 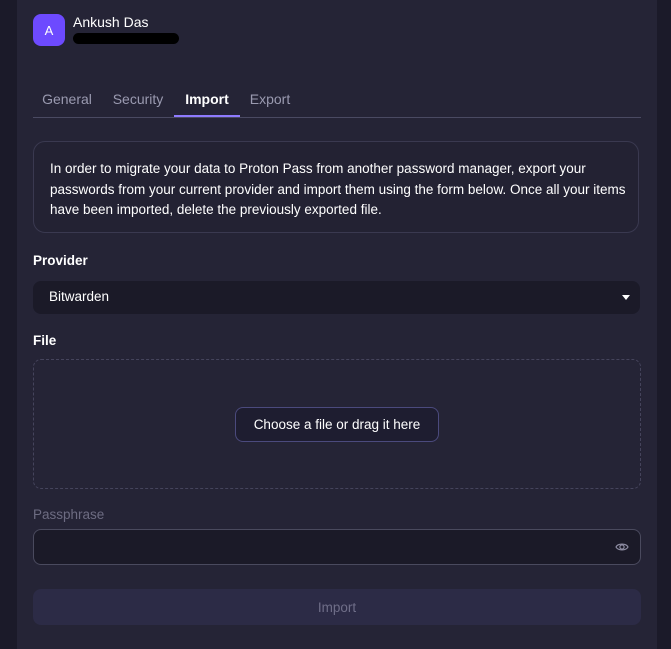 What do you see at coordinates (233, 30) in the screenshot?
I see `user-profile: A Ankush Das` at bounding box center [233, 30].